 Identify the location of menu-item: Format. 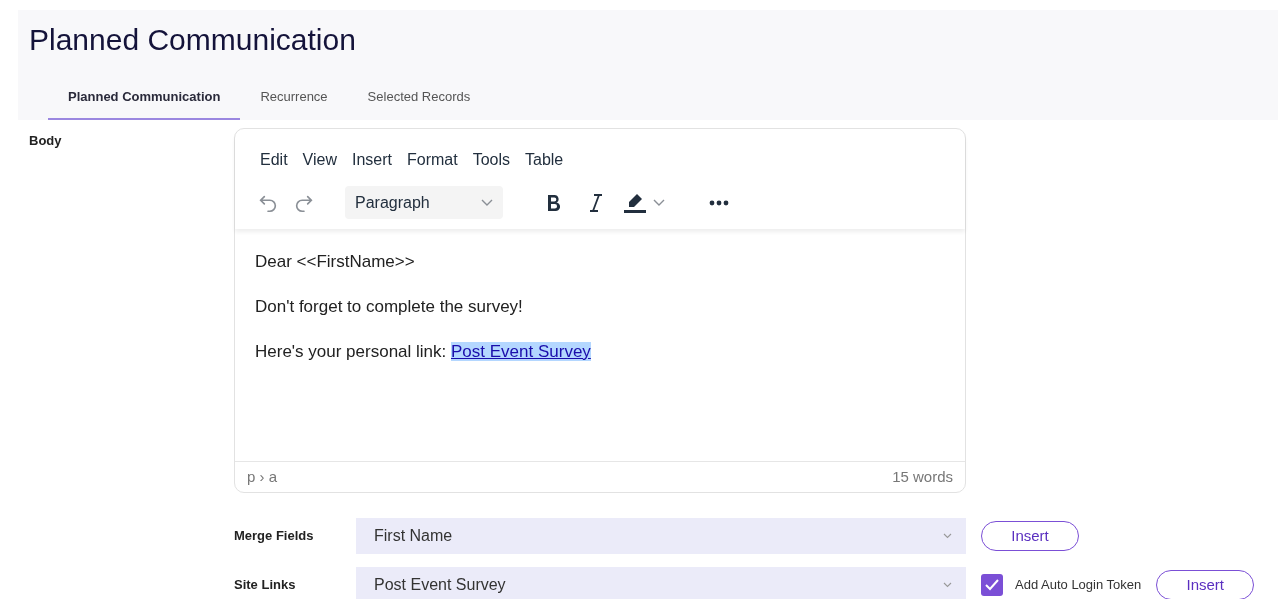
(432, 160).